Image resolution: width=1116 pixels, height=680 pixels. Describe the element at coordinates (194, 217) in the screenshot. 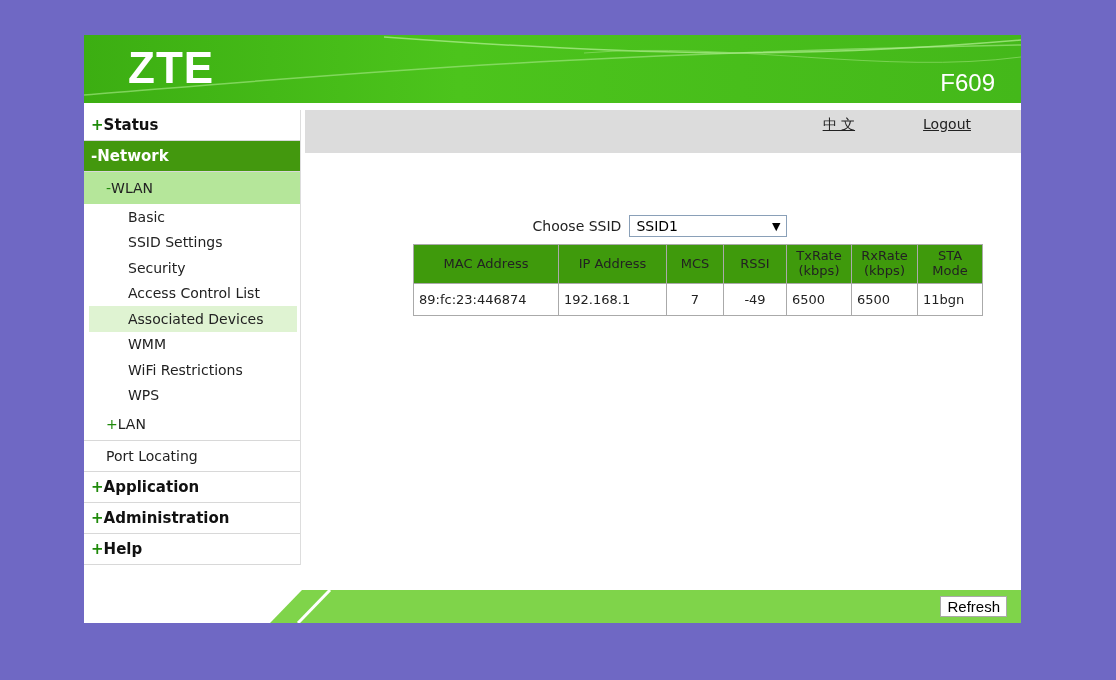

I see `submenu-item: Basic` at that location.